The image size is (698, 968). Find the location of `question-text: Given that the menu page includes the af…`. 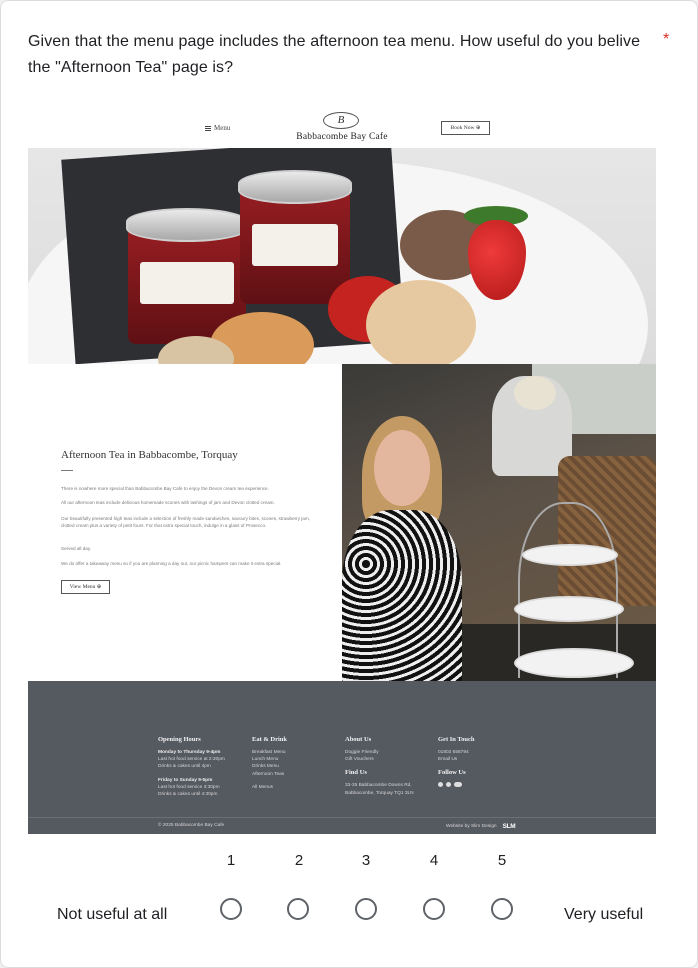

question-text: Given that the menu page includes the af… is located at coordinates (334, 54).